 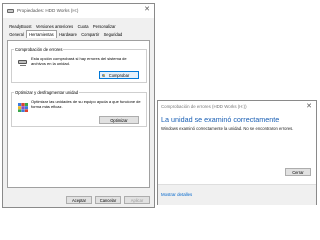 I want to click on uac-shield-icon, so click(x=103, y=75).